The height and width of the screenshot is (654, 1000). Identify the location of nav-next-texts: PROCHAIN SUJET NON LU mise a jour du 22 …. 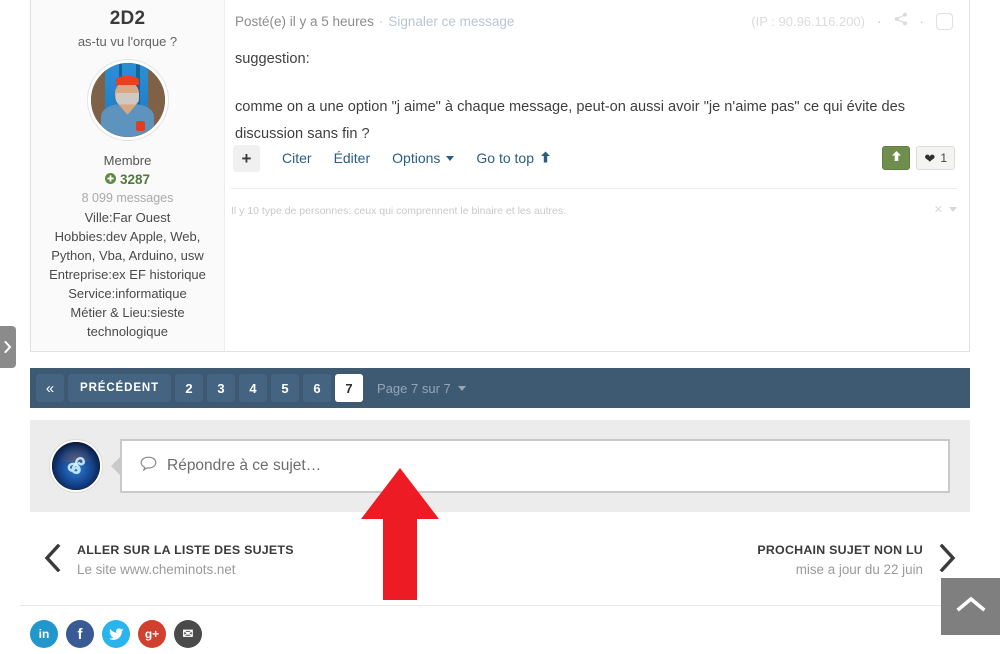
(840, 560).